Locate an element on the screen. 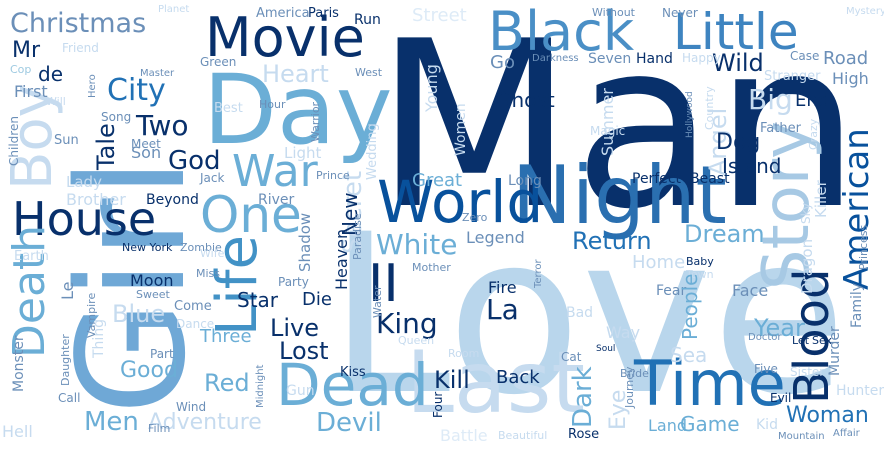 Image resolution: width=884 pixels, height=449 pixels. word-four: Four is located at coordinates (438, 404).